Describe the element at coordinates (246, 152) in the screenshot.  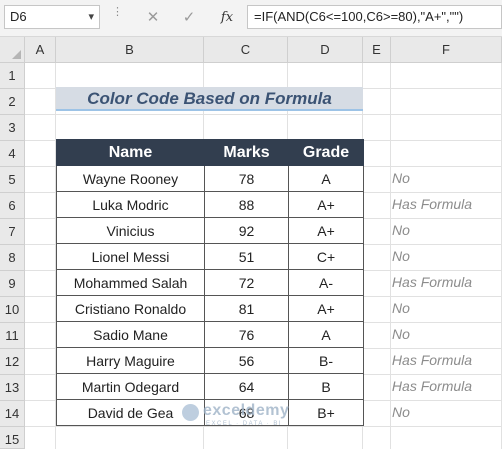
I see `header-marks: Marks` at that location.